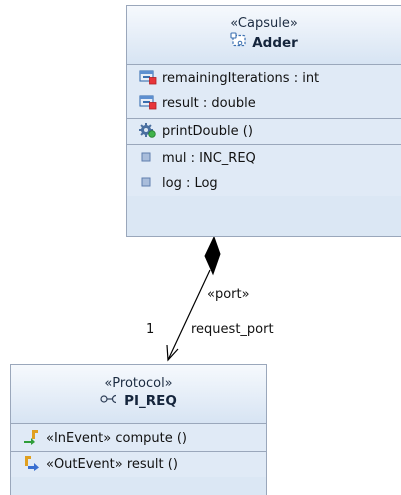 This screenshot has width=401, height=495. I want to click on protocol-header: «Protocol» PI_REQ, so click(138, 394).